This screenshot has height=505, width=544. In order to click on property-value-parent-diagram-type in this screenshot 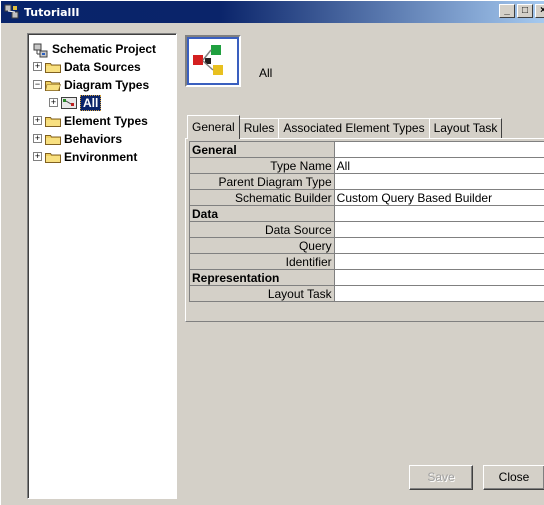, I will do `click(438, 181)`.